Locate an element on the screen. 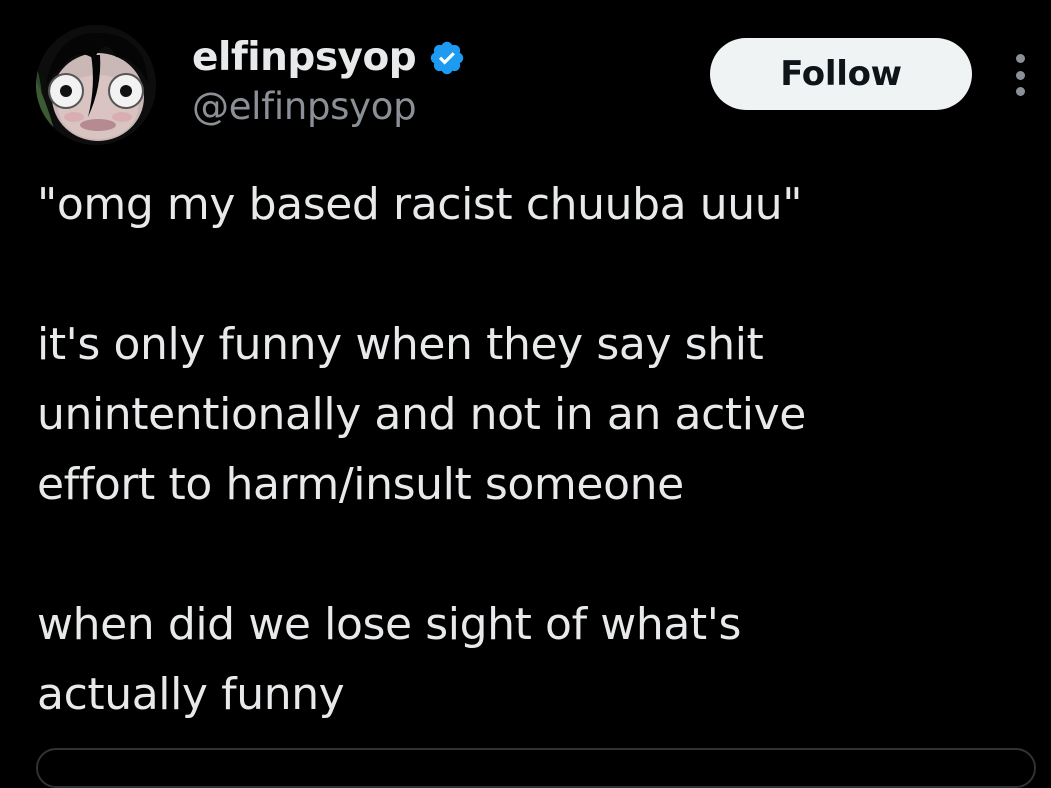 The height and width of the screenshot is (788, 1051). handle: @elfinpsyop is located at coordinates (329, 107).